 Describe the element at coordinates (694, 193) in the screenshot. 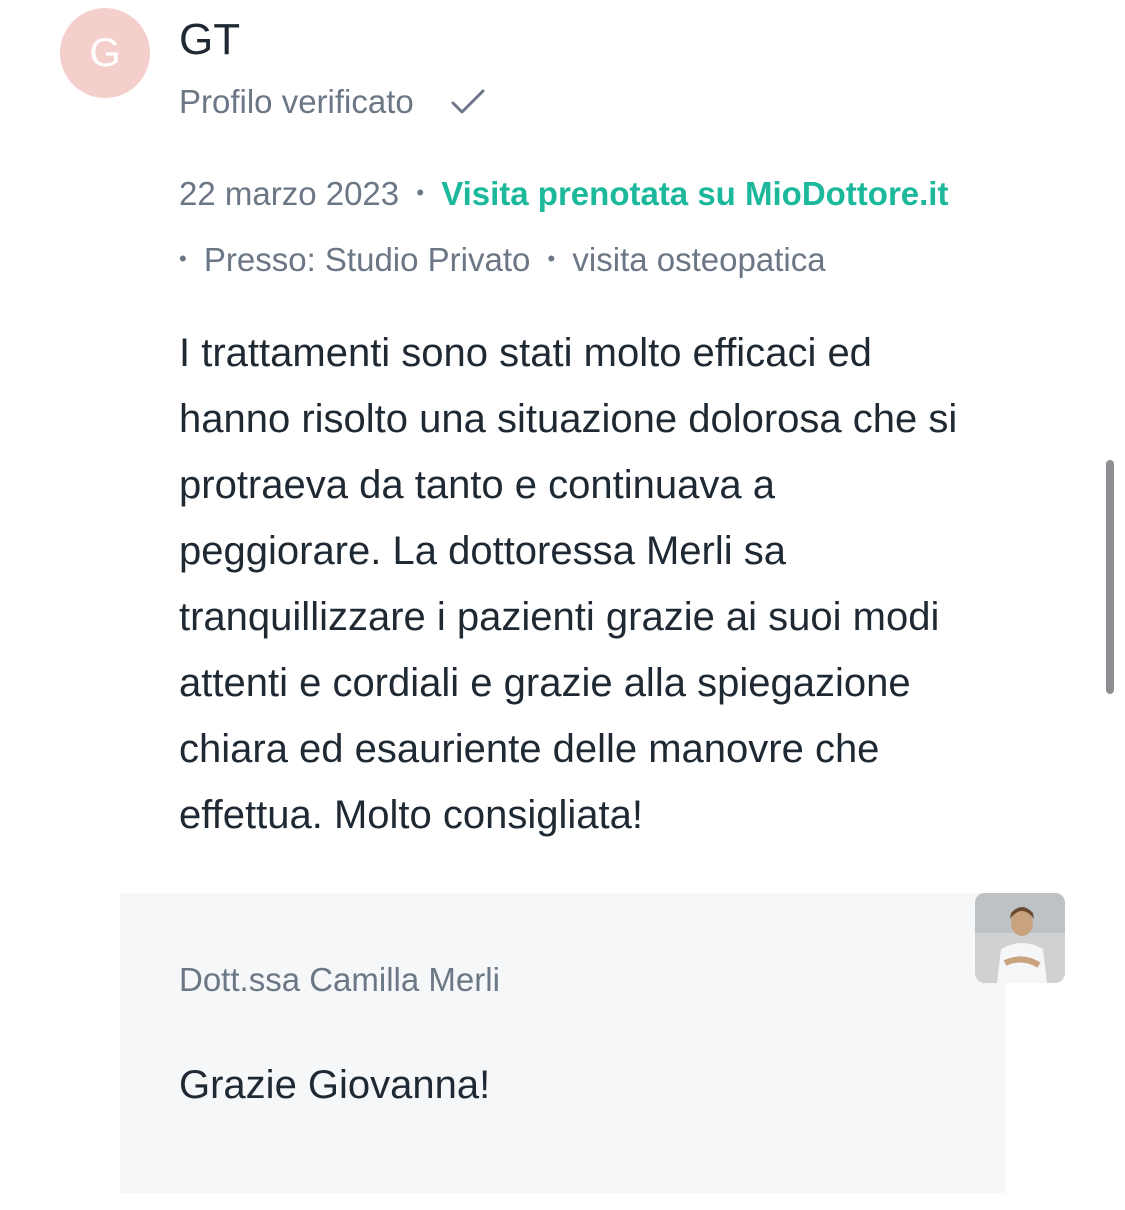

I see `booked-on-link: Visita prenotata su MioDottore.it` at that location.